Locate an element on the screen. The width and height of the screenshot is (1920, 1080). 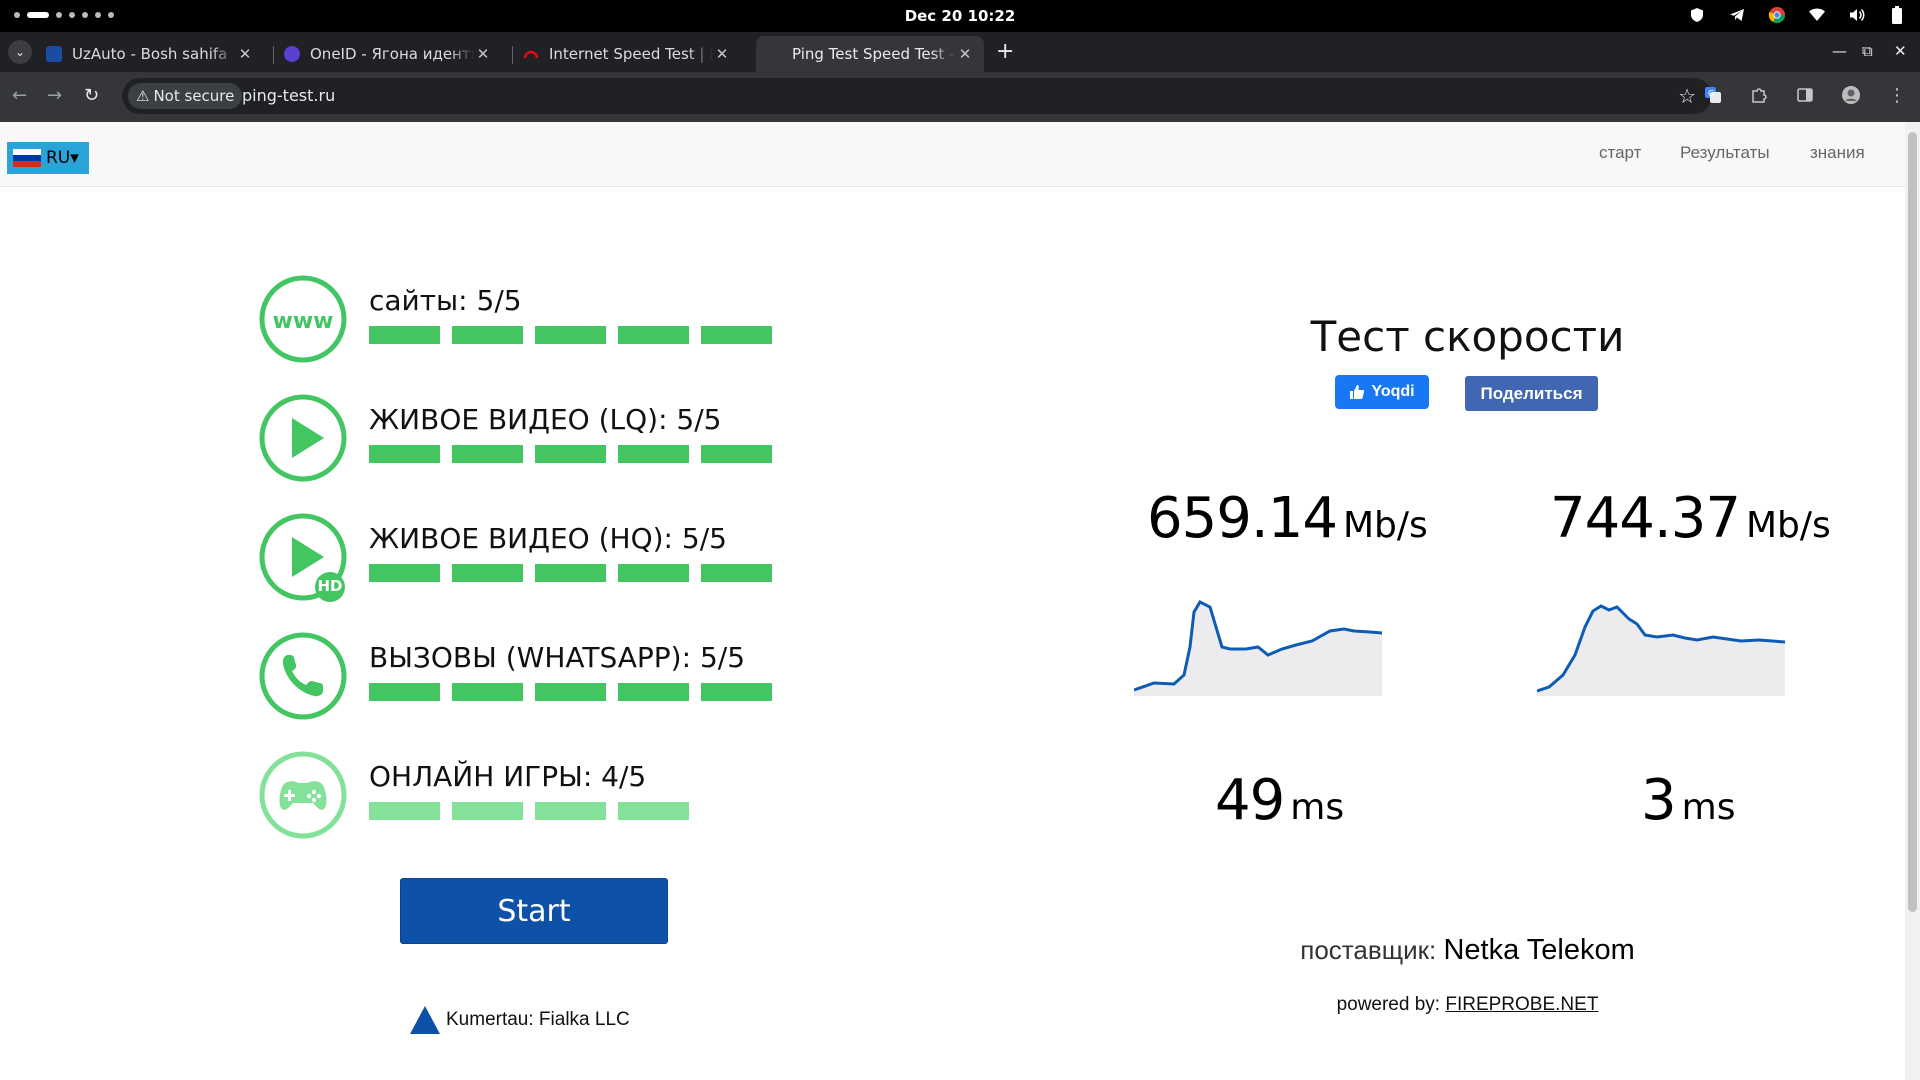
tab-uzauto: UzAuto - Bosh sahifa ✕ is located at coordinates (150, 54).